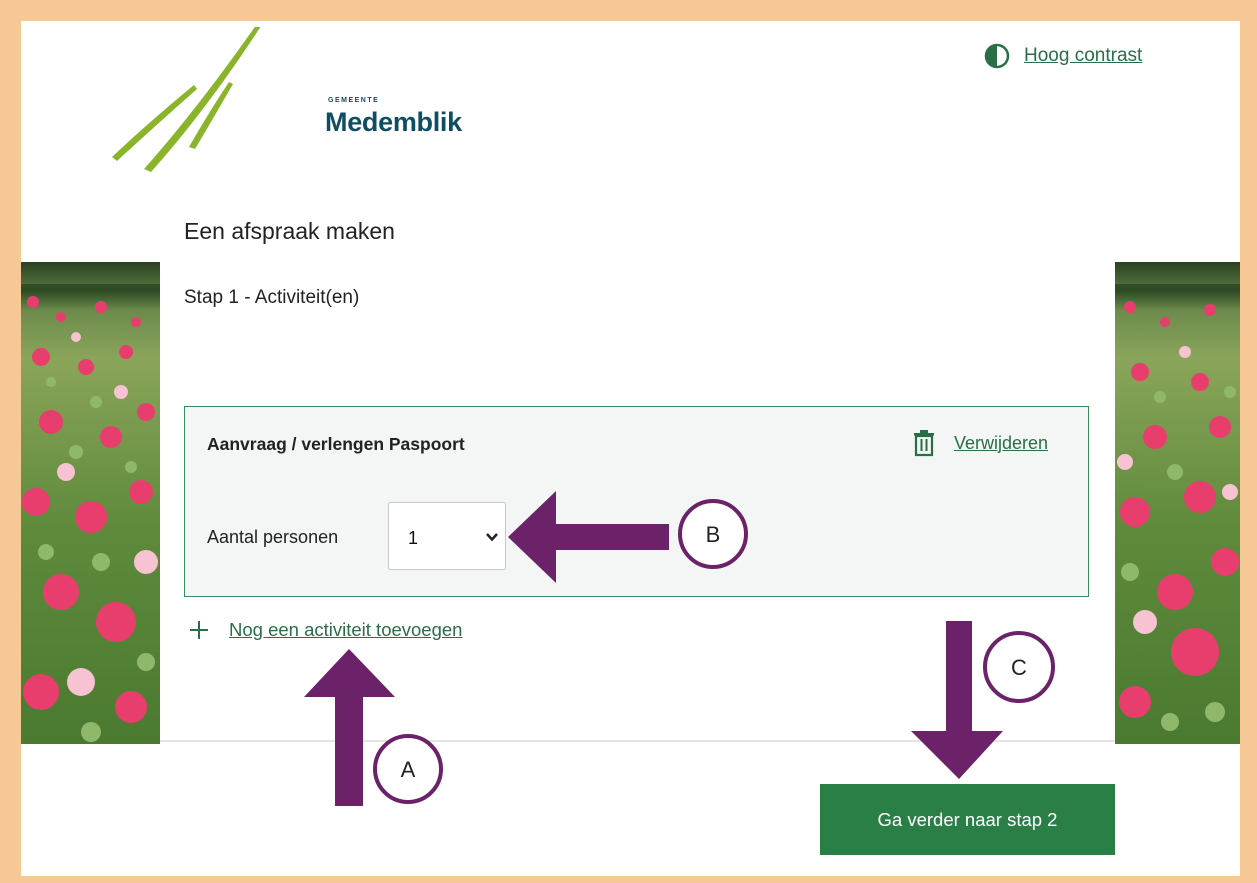 The image size is (1257, 883). Describe the element at coordinates (413, 538) in the screenshot. I see `persons-select-value: 1` at that location.